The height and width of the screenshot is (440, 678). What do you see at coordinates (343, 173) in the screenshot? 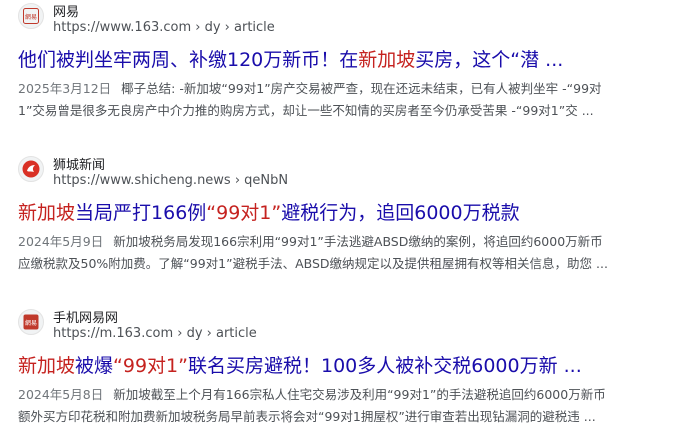
I see `result-source: 狮城新闻 https://www.shicheng.news › qeNbN` at bounding box center [343, 173].